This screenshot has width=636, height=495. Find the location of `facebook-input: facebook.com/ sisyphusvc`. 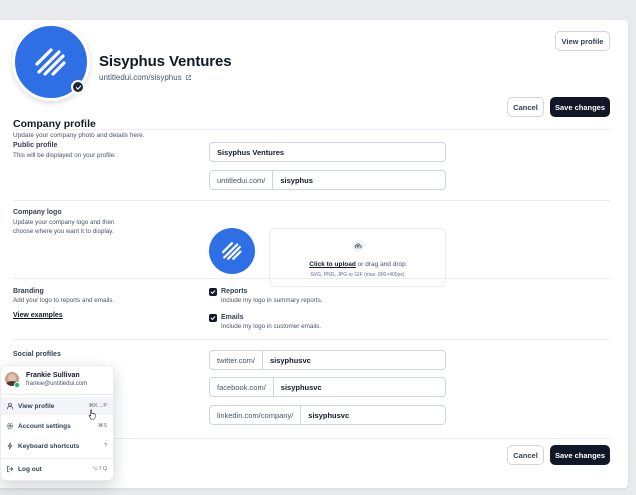

facebook-input: facebook.com/ sisyphusvc is located at coordinates (327, 387).